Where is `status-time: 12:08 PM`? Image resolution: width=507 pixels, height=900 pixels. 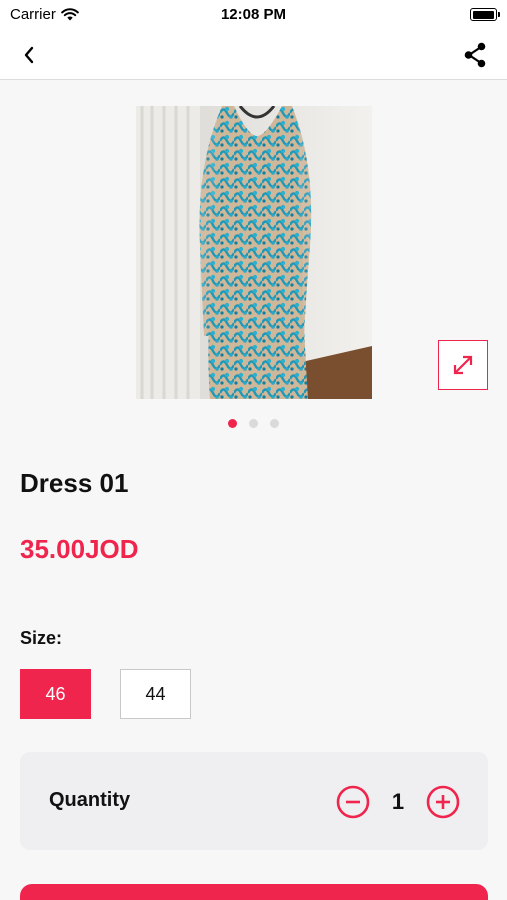
status-time: 12:08 PM is located at coordinates (253, 14).